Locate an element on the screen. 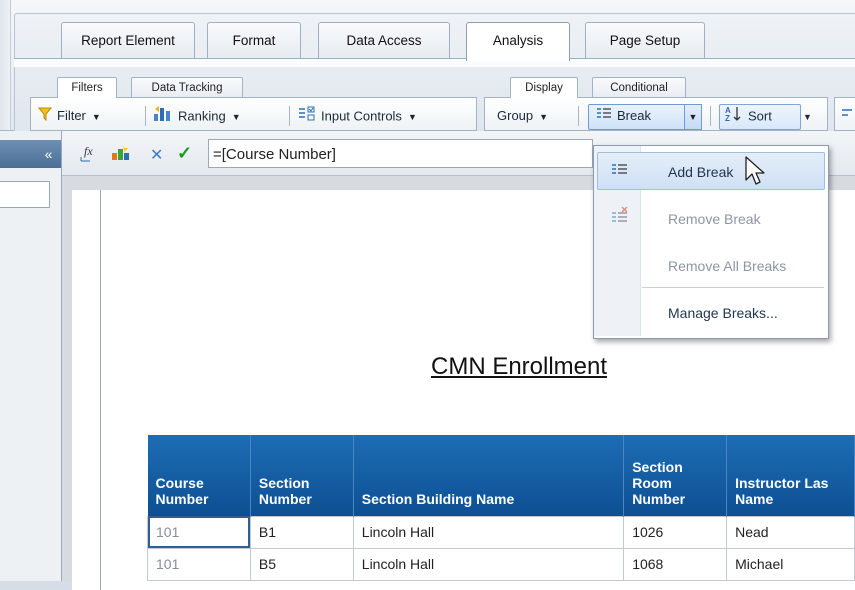  formula-input: =[Course Number] is located at coordinates (400, 153).